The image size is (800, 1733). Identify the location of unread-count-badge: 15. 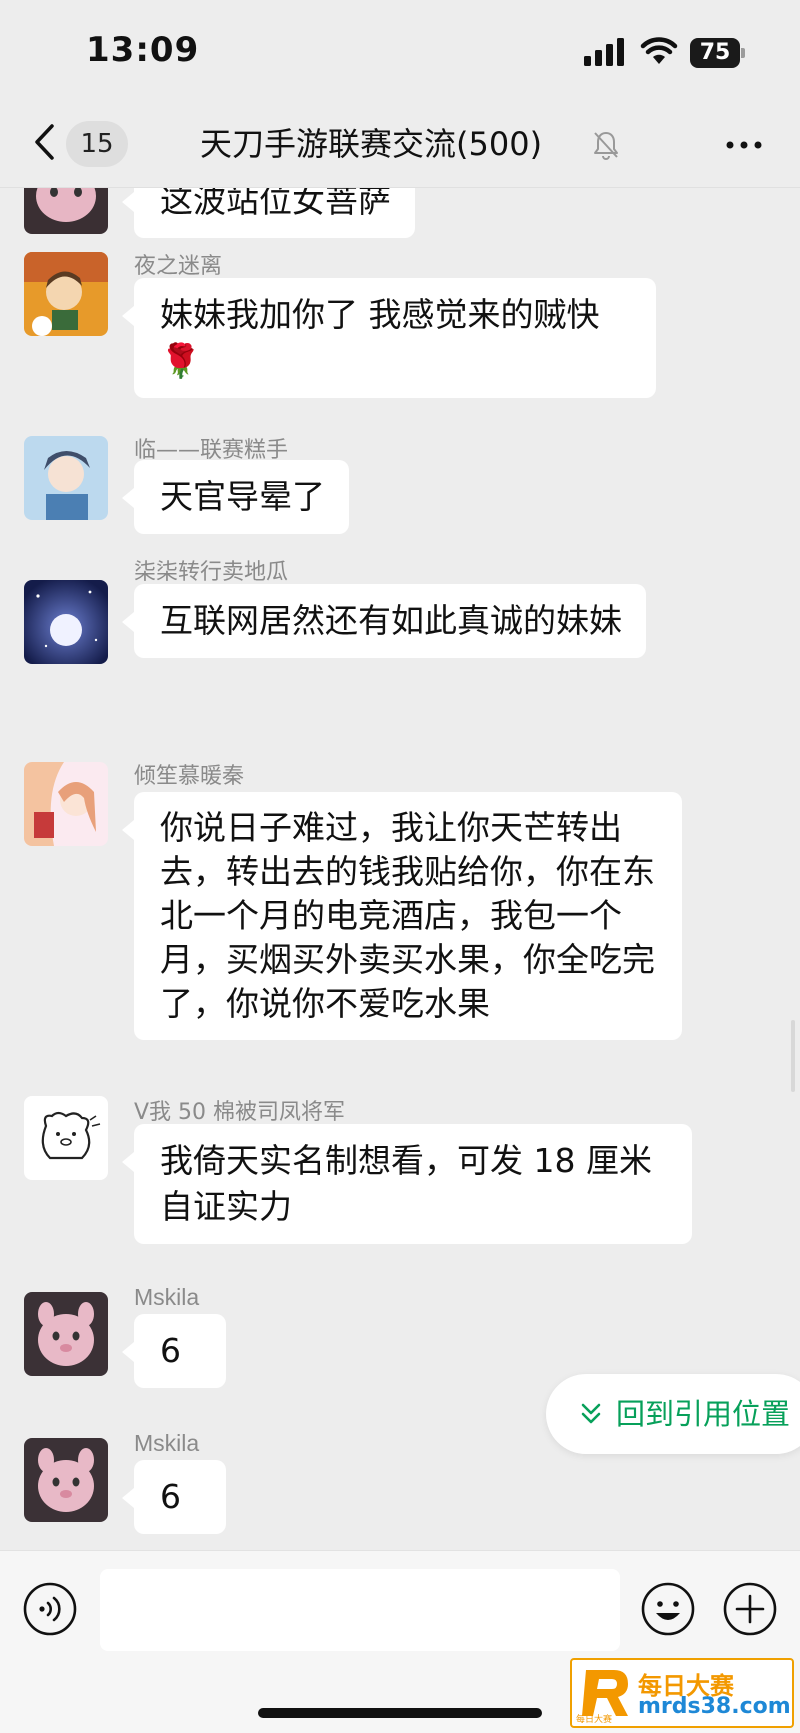
(97, 144).